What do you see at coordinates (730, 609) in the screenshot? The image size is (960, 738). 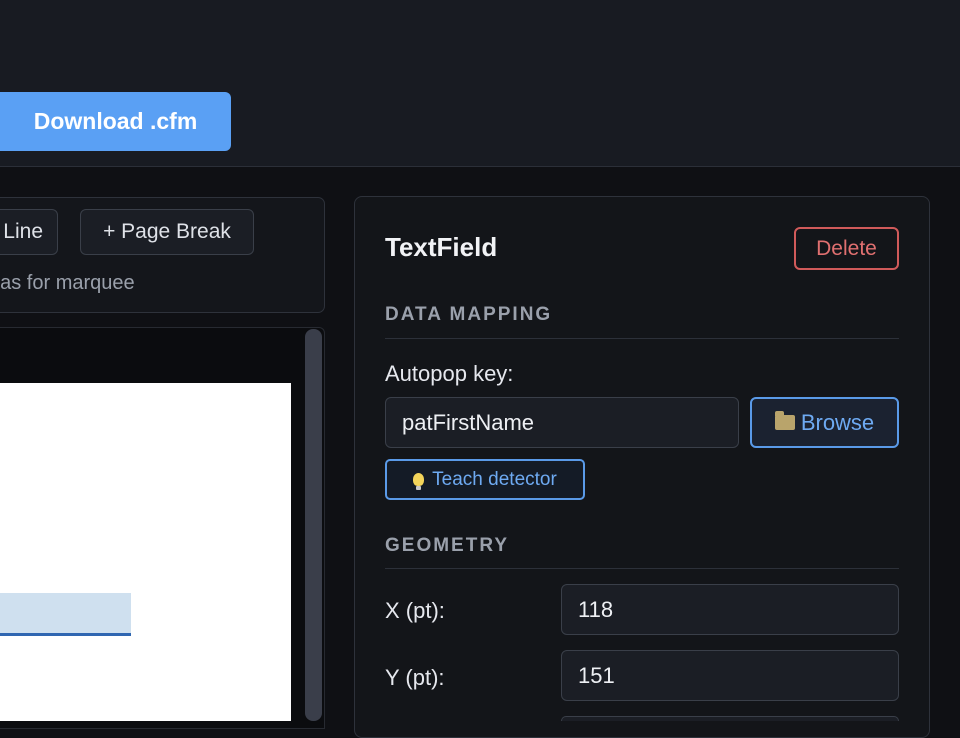 I see `x-input: 118` at bounding box center [730, 609].